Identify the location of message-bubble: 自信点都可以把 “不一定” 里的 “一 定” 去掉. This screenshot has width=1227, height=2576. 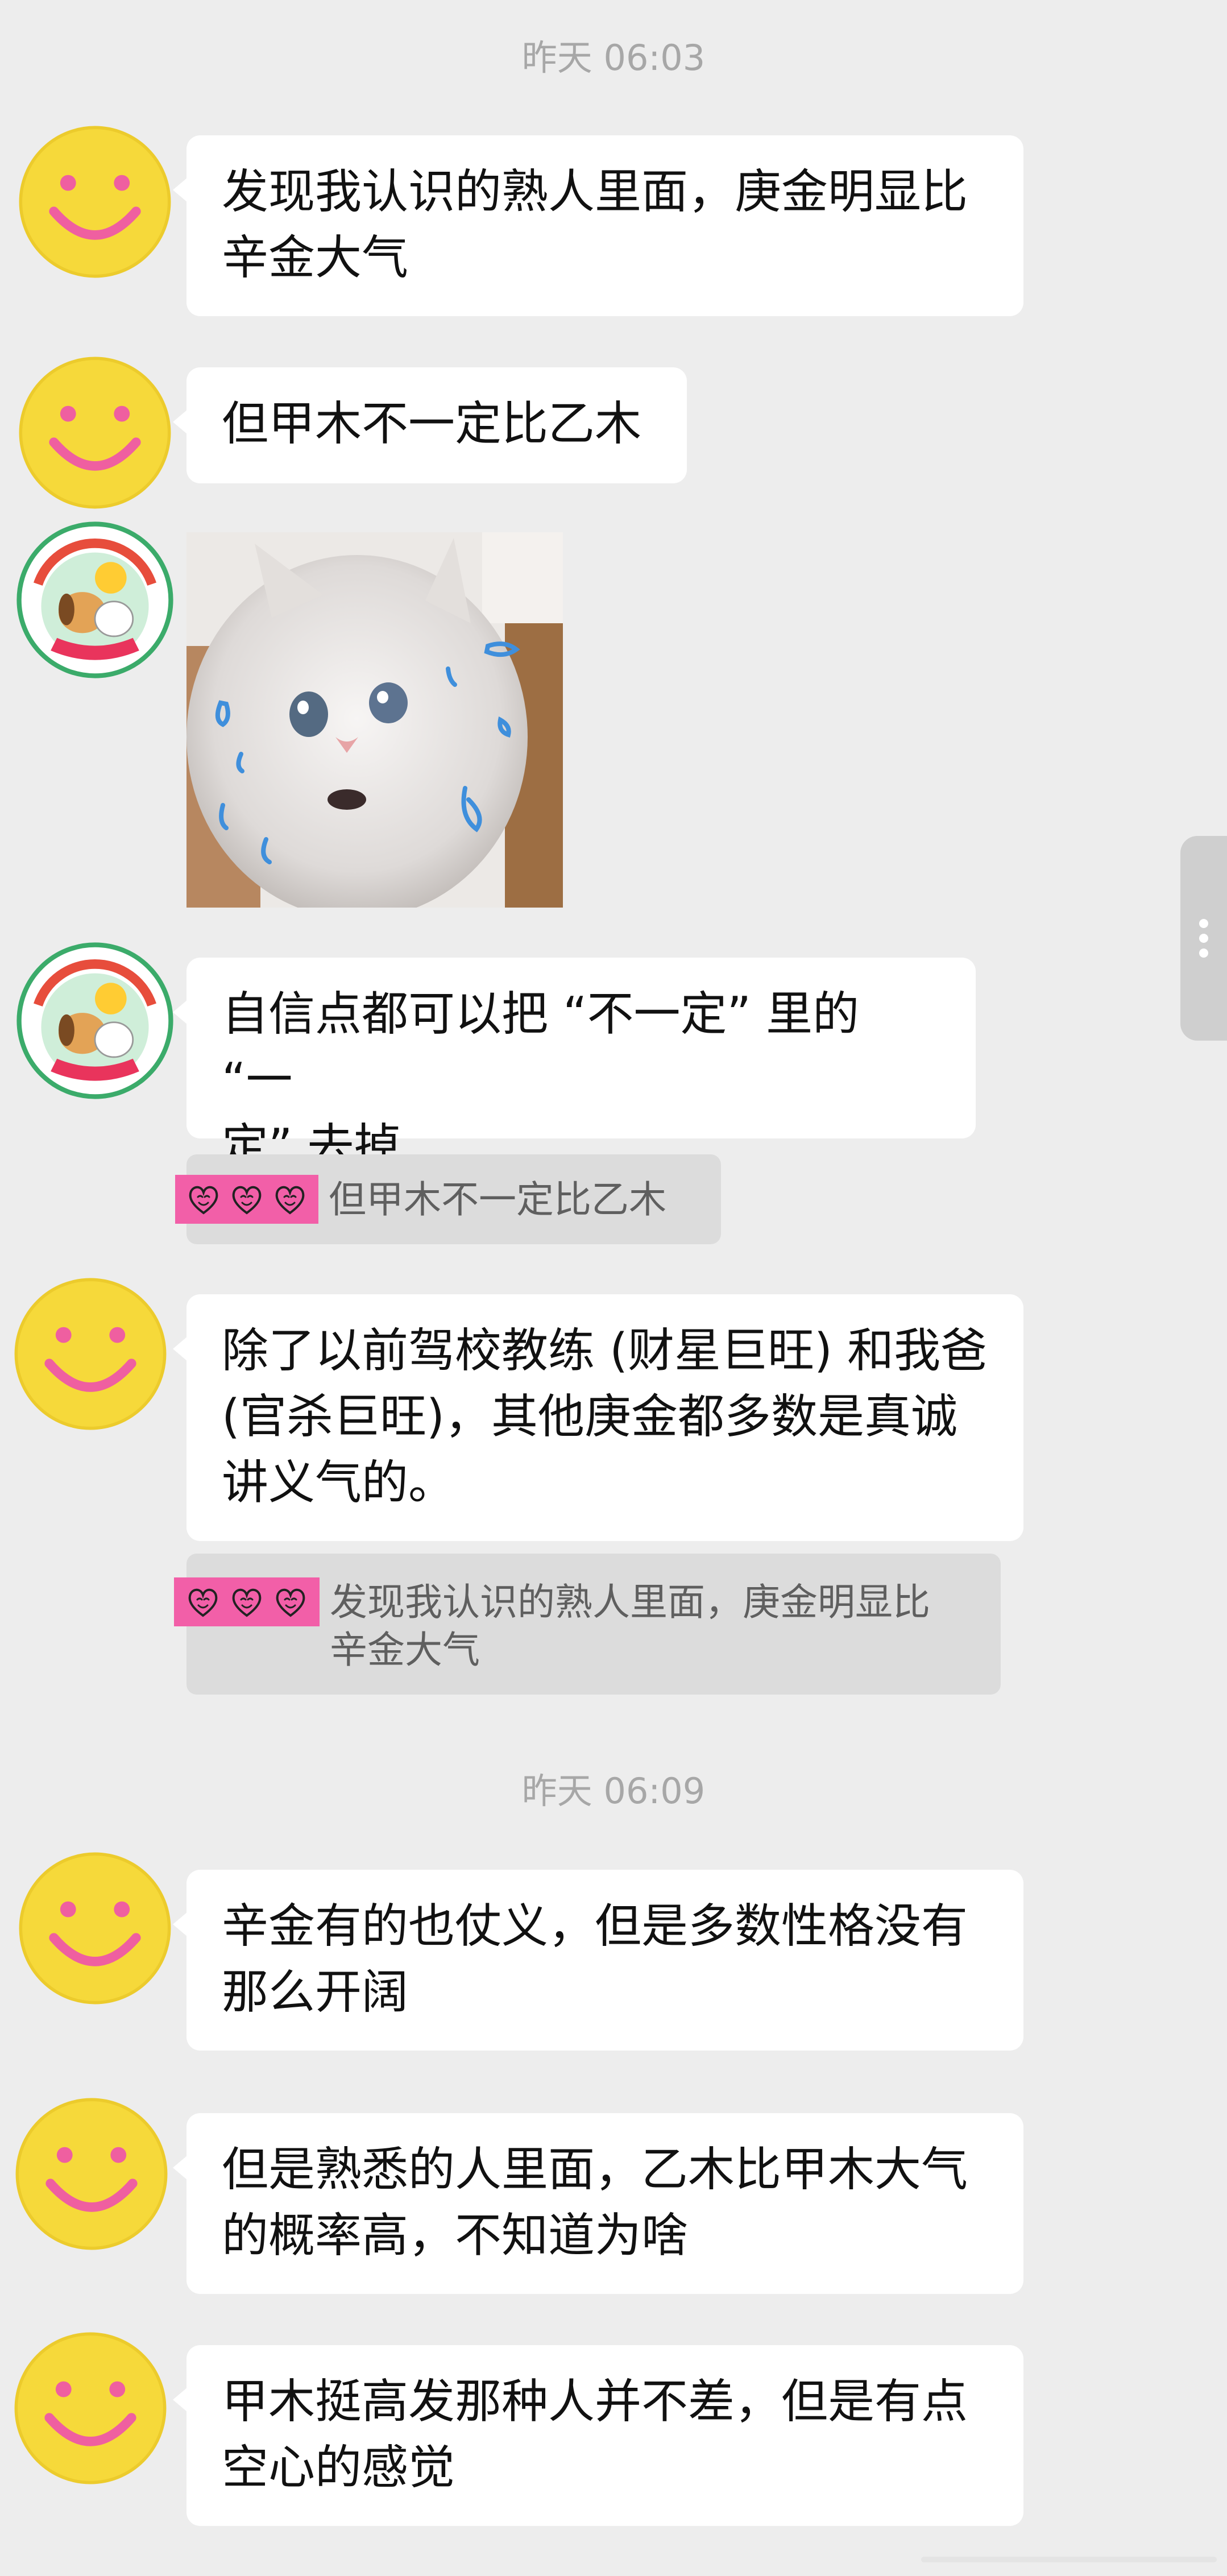
(574, 1065).